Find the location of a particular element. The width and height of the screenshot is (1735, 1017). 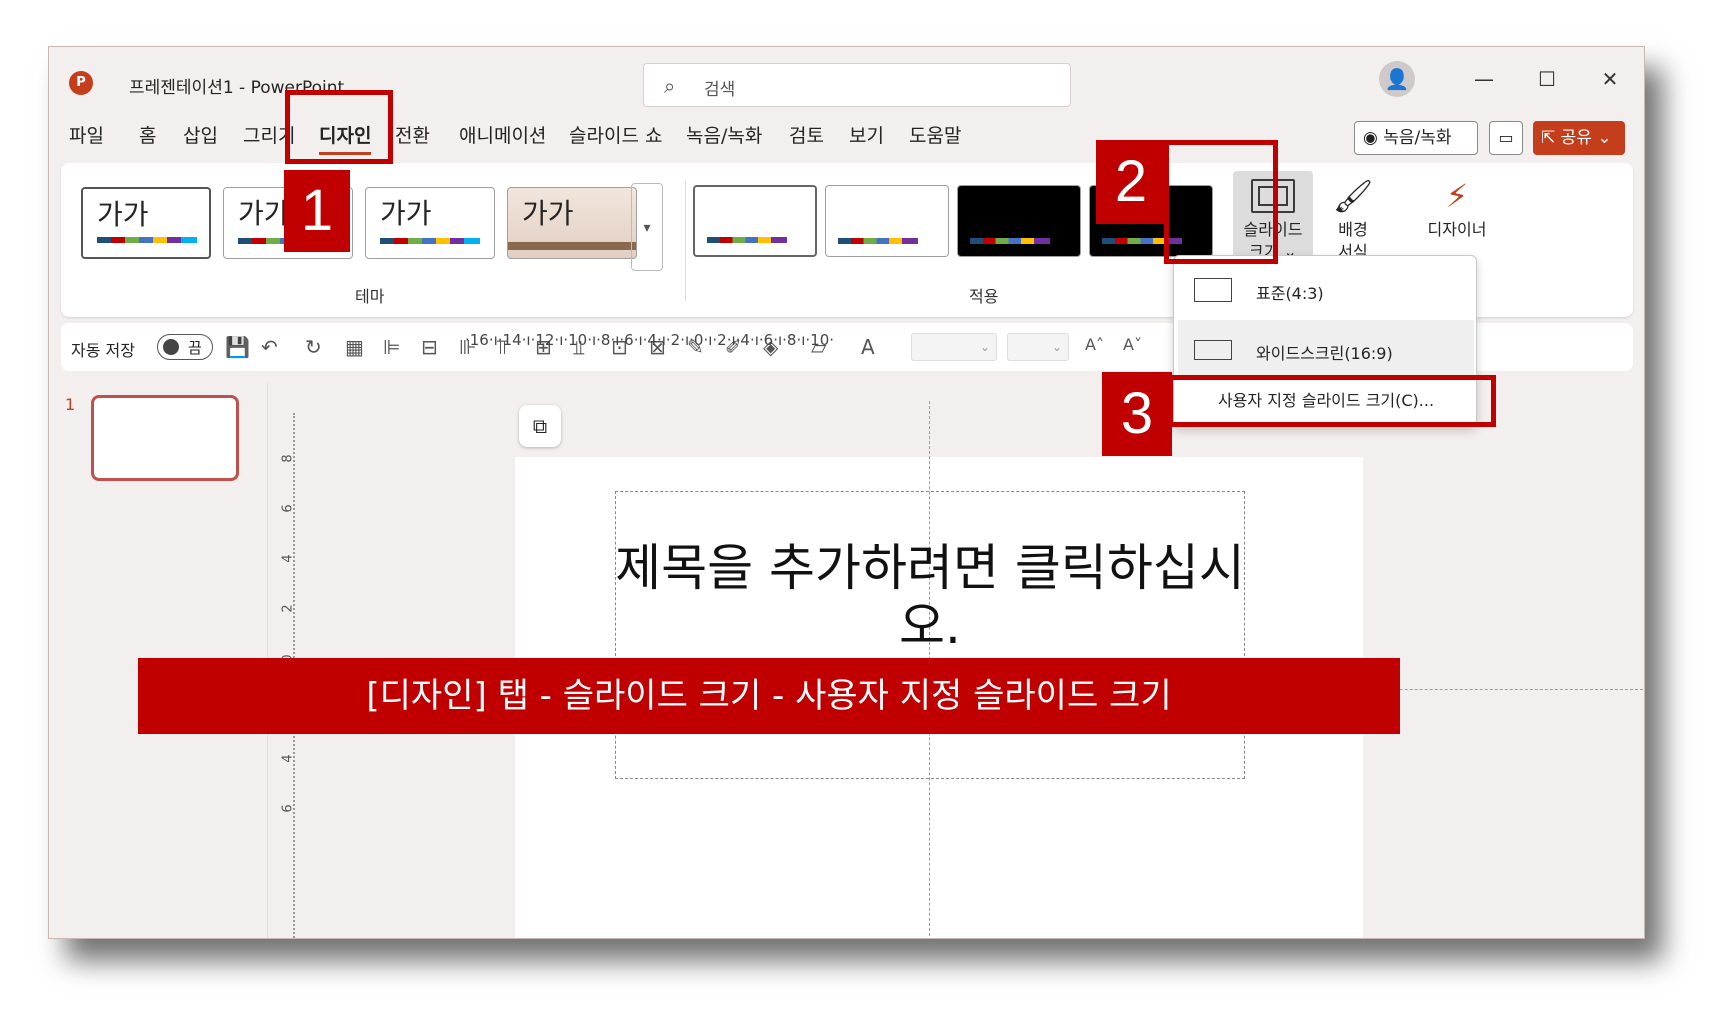

themes-more-button: ▾ is located at coordinates (647, 227).